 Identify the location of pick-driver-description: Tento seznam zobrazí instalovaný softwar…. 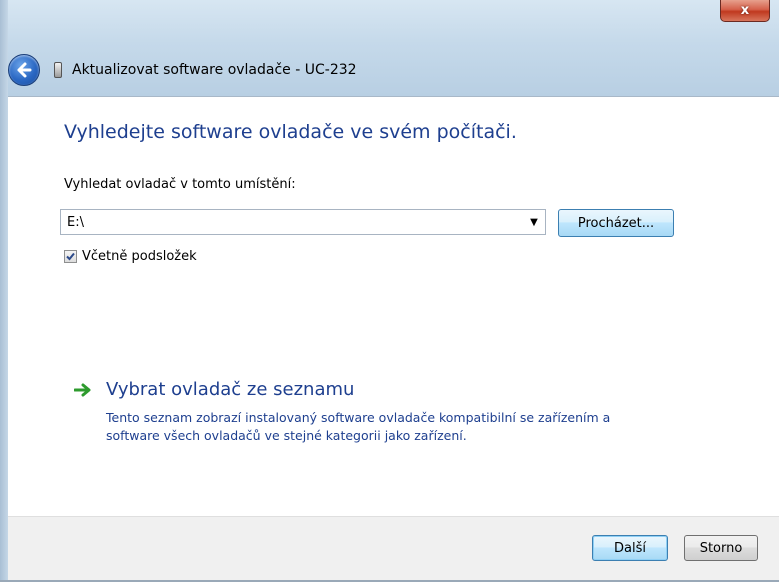
(358, 426).